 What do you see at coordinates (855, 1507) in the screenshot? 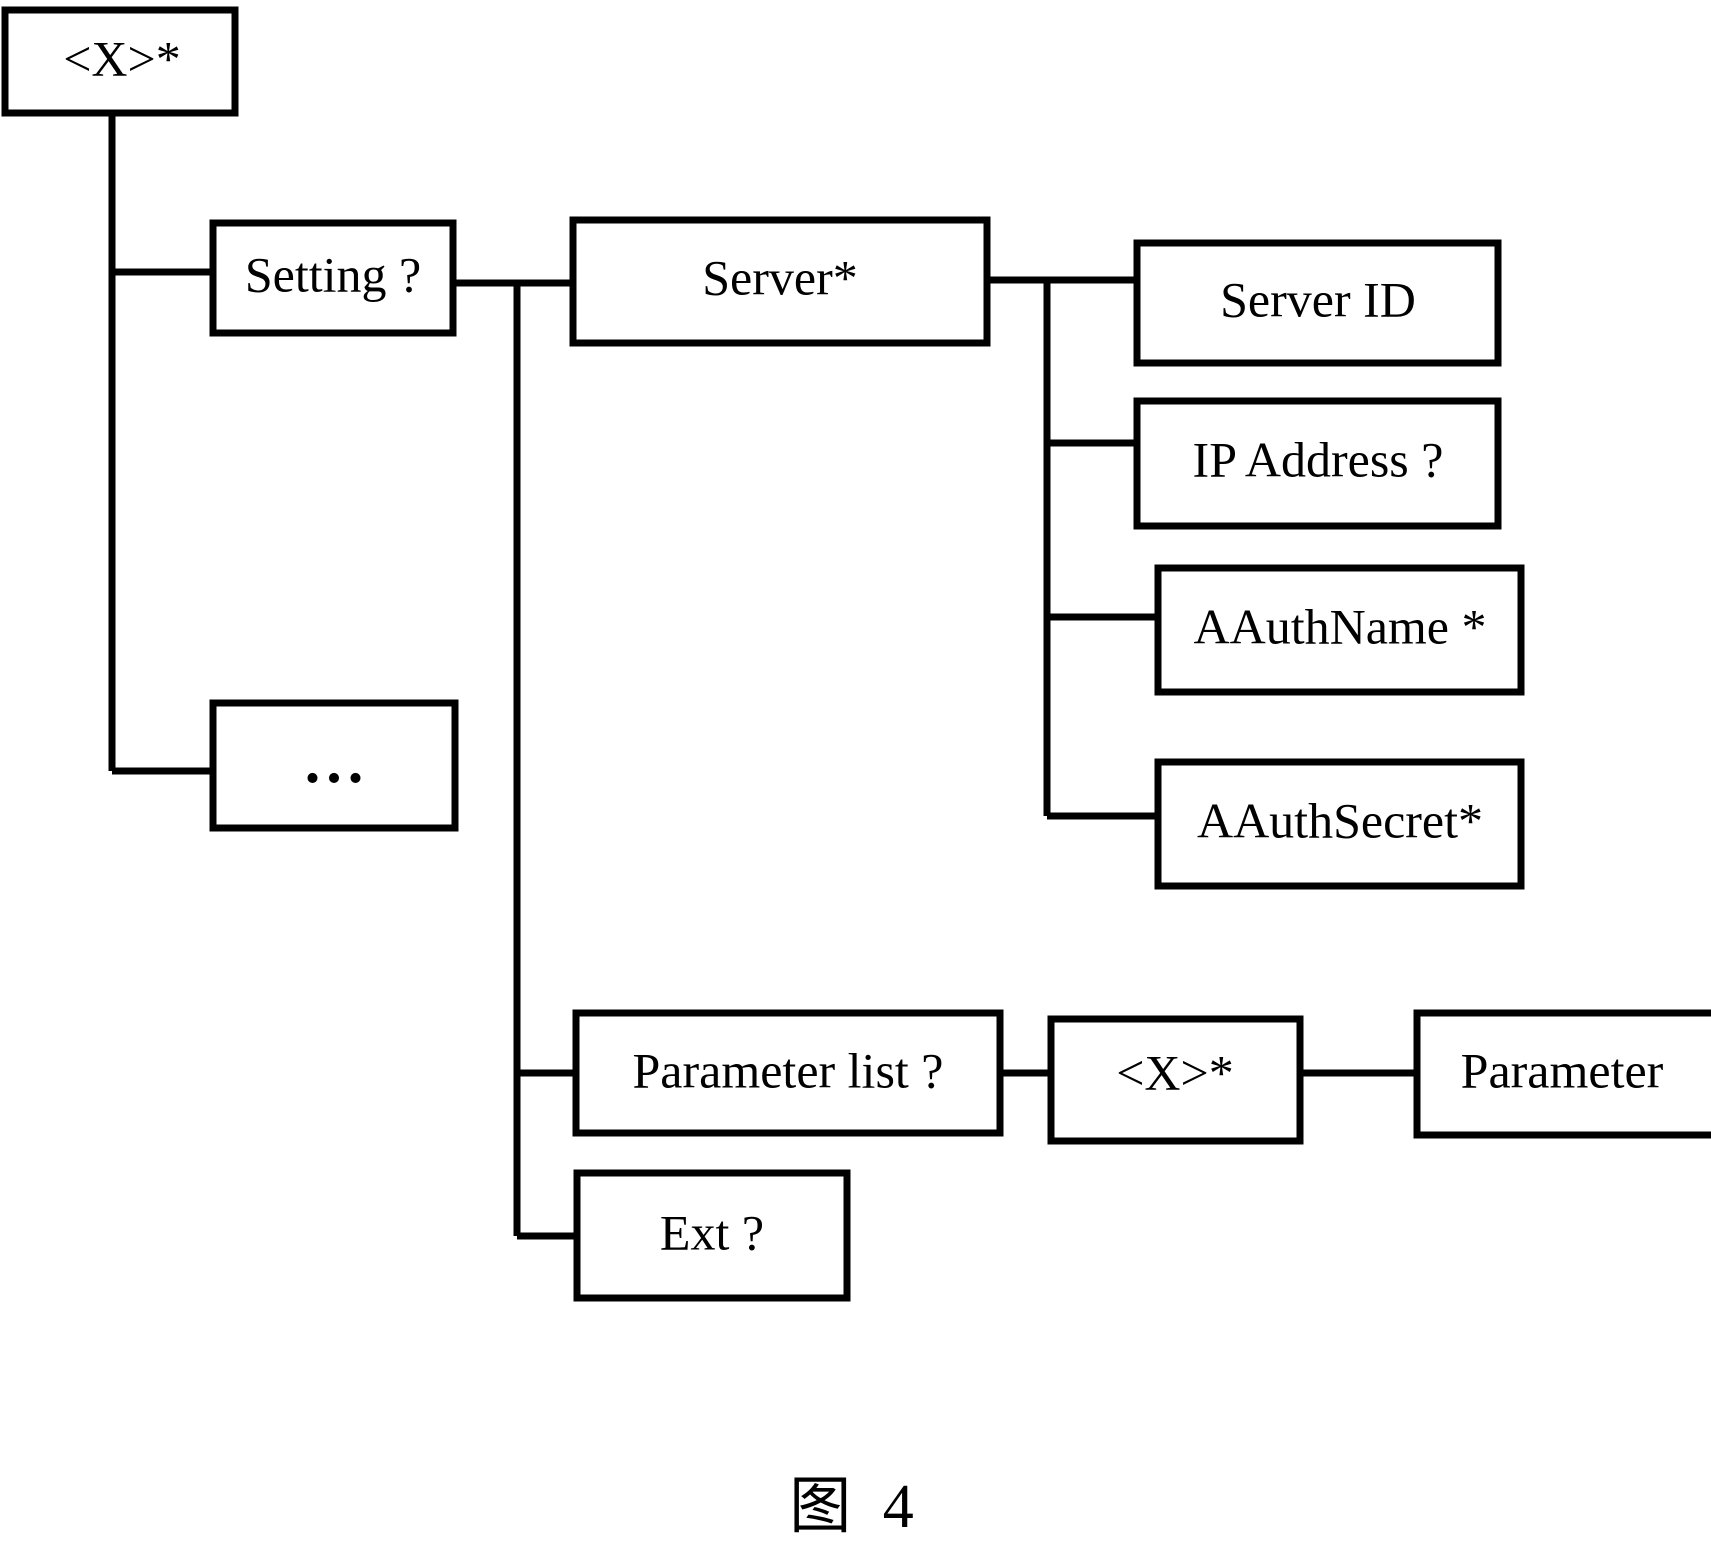
I see `figure-caption: 图 4` at bounding box center [855, 1507].